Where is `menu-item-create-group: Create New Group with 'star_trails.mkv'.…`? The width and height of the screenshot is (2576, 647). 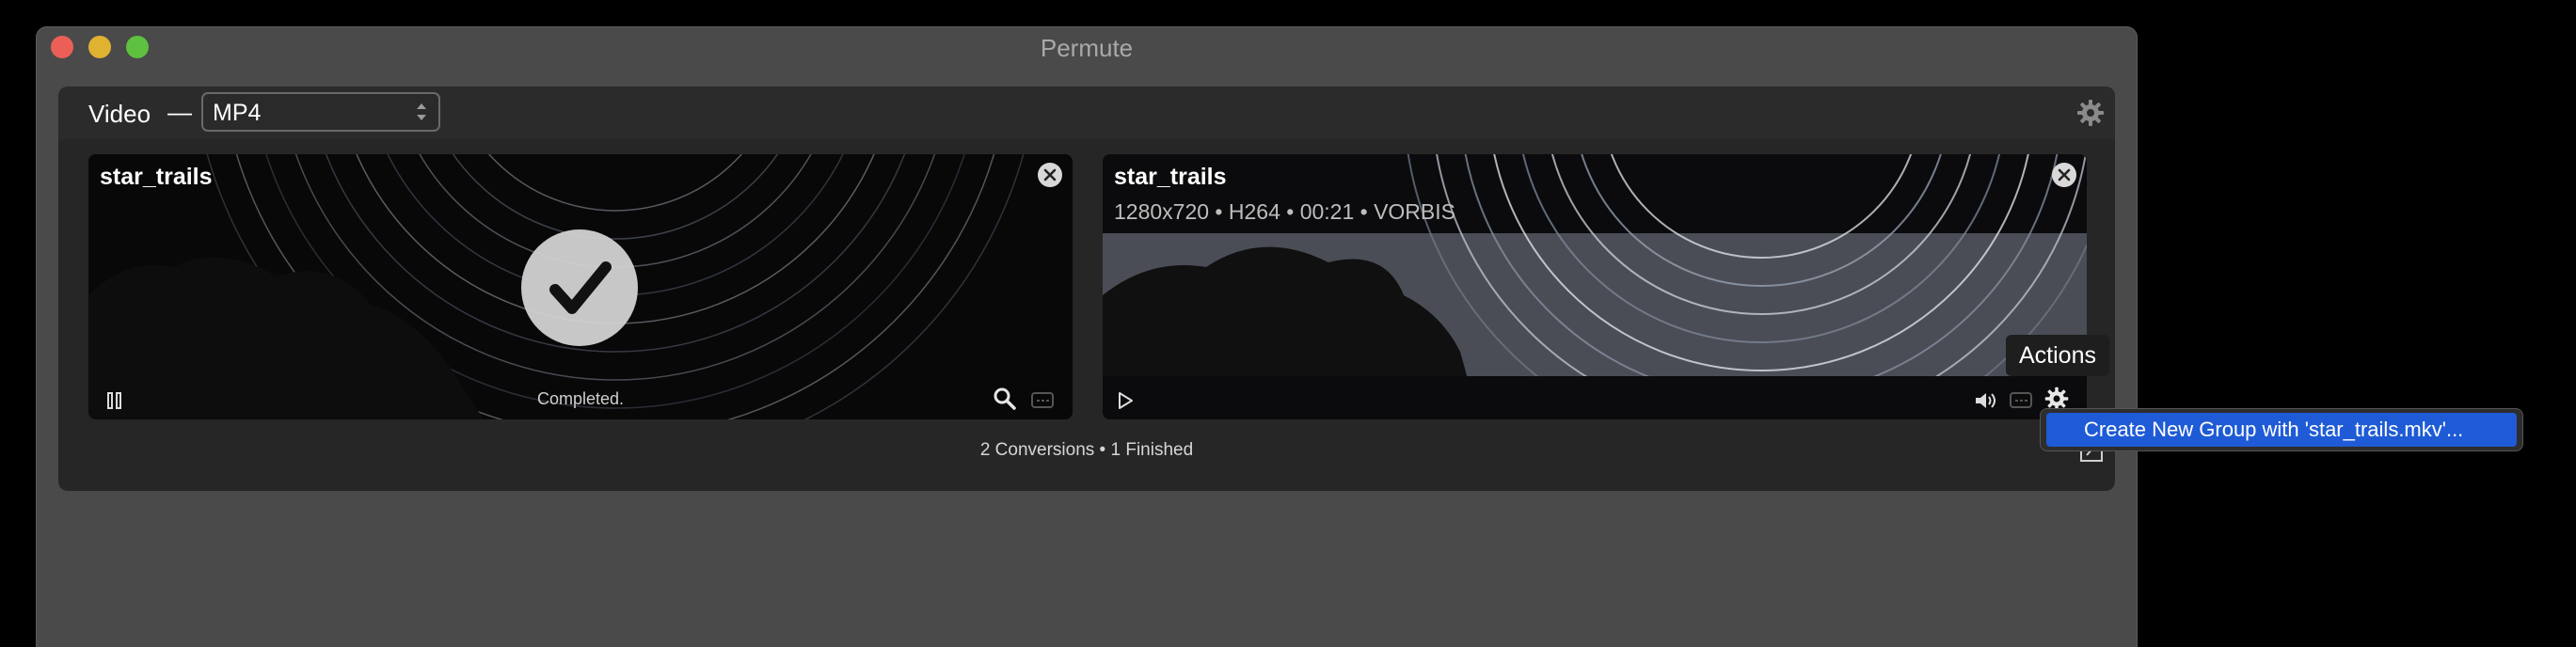
menu-item-create-group: Create New Group with 'star_trails.mkv'.… is located at coordinates (2281, 430).